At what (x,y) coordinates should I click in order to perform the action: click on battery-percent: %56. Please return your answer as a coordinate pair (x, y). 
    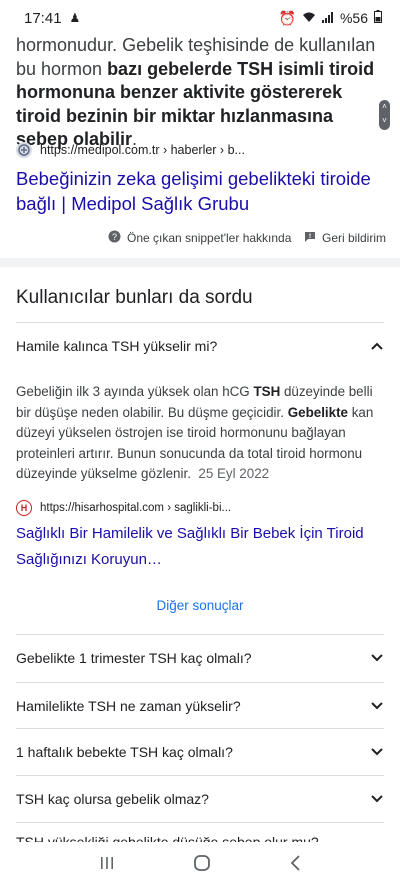
    Looking at the image, I should click on (353, 18).